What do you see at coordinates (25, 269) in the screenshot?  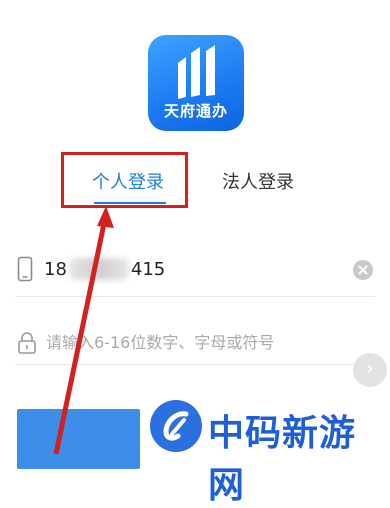 I see `phone-icon` at bounding box center [25, 269].